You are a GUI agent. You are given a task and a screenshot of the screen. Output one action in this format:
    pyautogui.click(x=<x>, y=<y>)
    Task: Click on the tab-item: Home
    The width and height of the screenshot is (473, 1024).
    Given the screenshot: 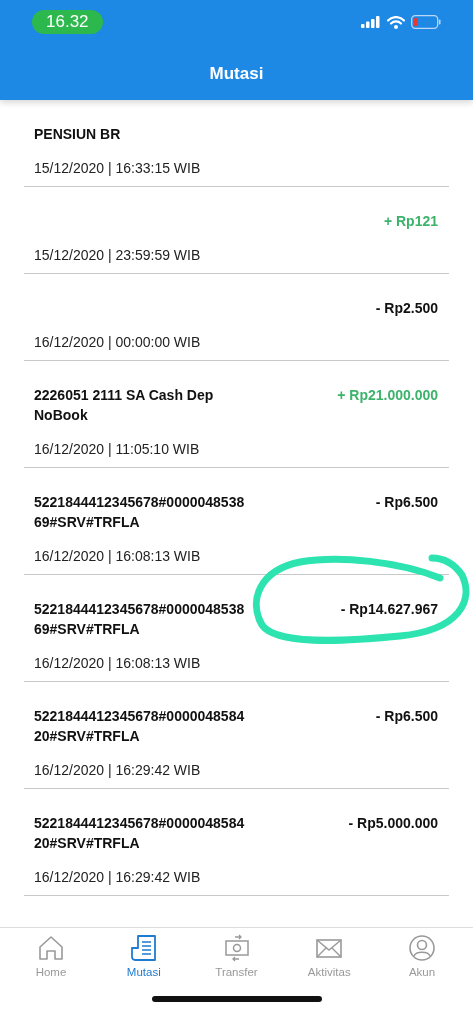 What is the action you would take?
    pyautogui.click(x=51, y=956)
    